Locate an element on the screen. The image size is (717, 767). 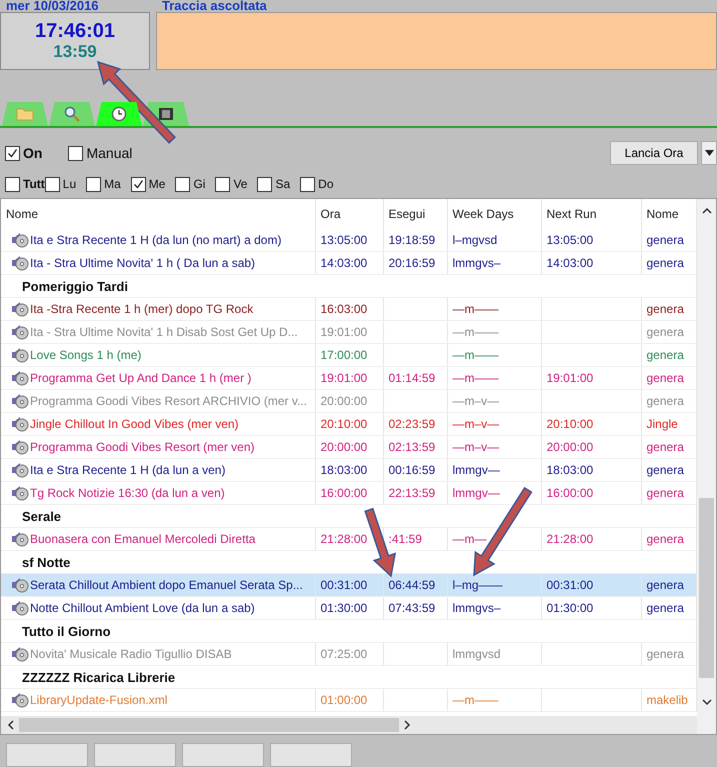
schedule-row: Serata Chillout Ambient dopo Emanuel Serata Sp... 00:31:00 06:44:59 l–mg—— 00:31:00 genera is located at coordinates (348, 585).